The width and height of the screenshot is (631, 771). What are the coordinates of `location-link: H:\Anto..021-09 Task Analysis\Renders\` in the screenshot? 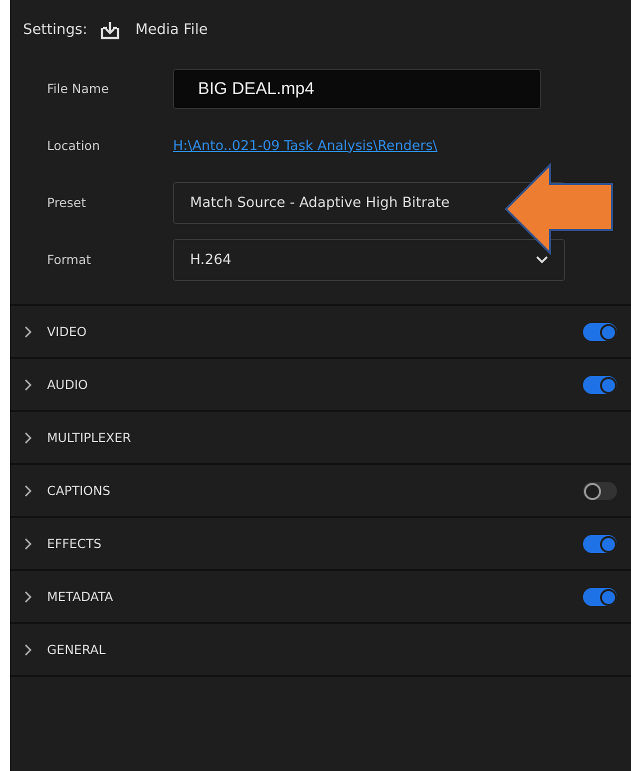 It's located at (305, 146).